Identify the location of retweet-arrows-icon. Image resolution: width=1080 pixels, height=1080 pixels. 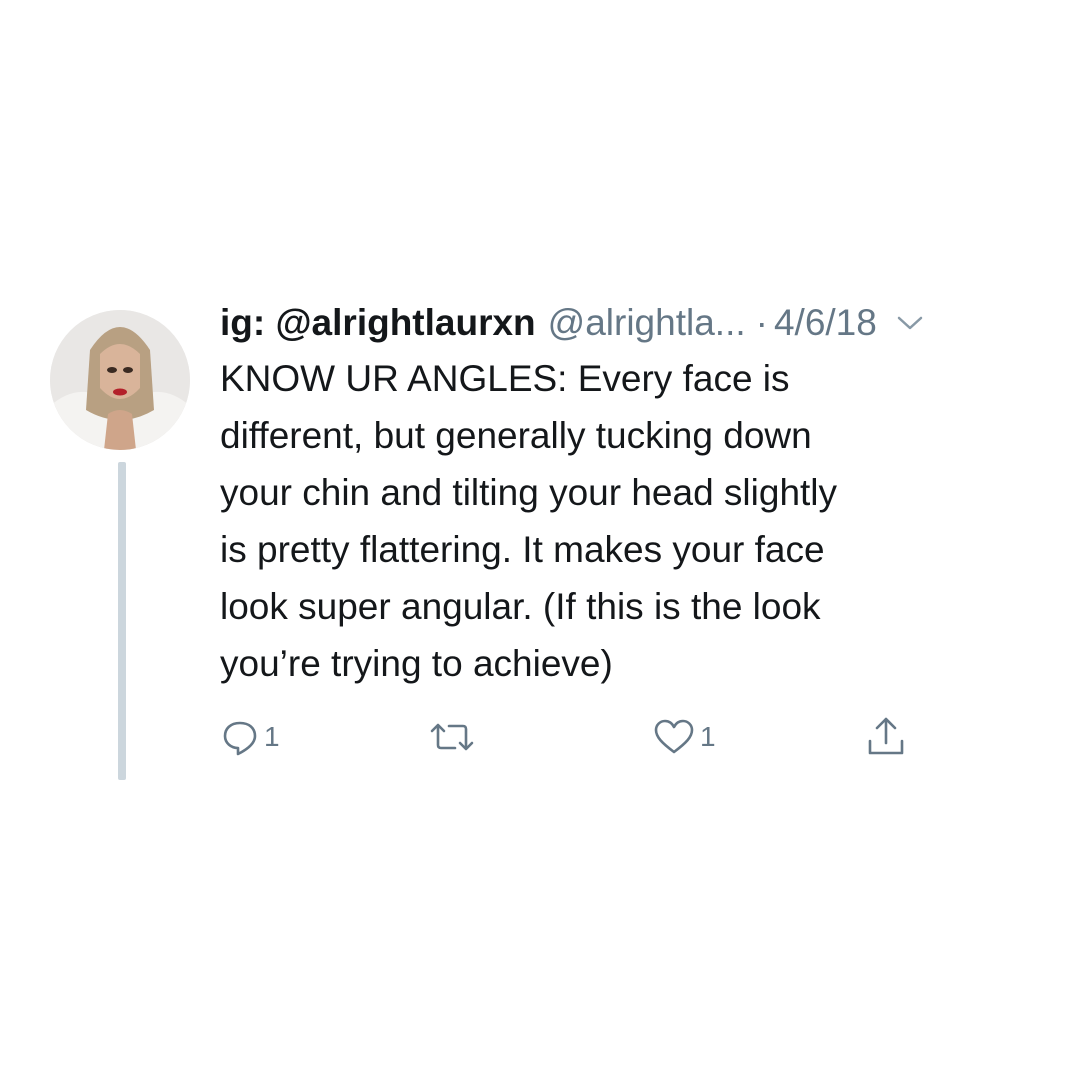
(452, 737).